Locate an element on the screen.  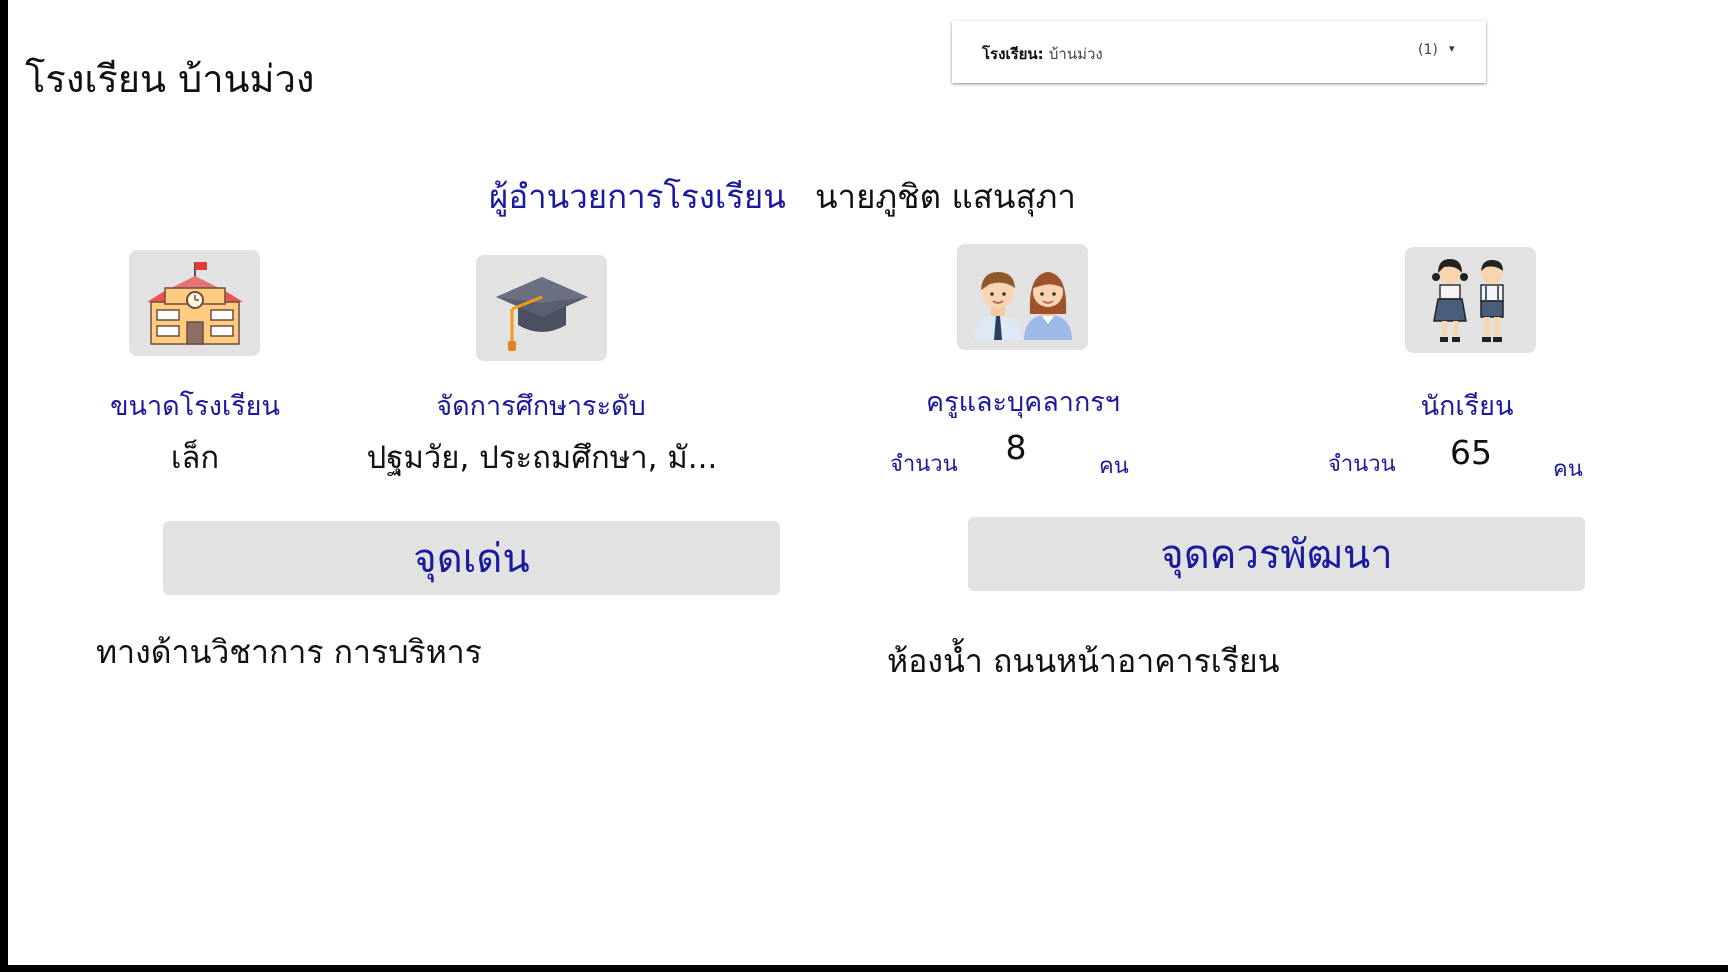
filter-selected-value: บ้านม่วง is located at coordinates (1075, 54).